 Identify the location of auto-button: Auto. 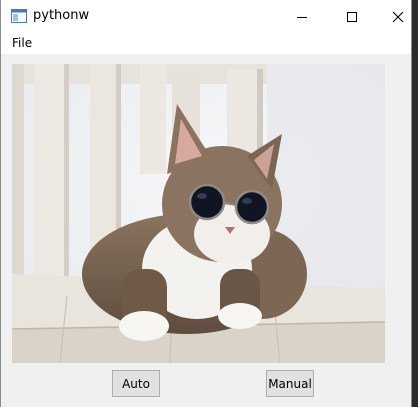
(136, 383).